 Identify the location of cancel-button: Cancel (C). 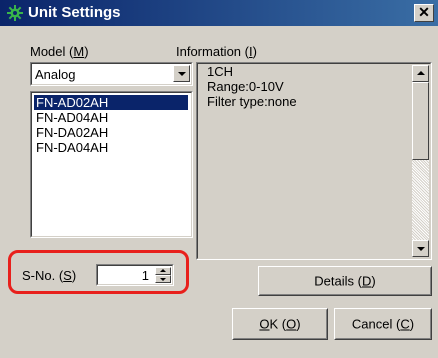
(383, 324).